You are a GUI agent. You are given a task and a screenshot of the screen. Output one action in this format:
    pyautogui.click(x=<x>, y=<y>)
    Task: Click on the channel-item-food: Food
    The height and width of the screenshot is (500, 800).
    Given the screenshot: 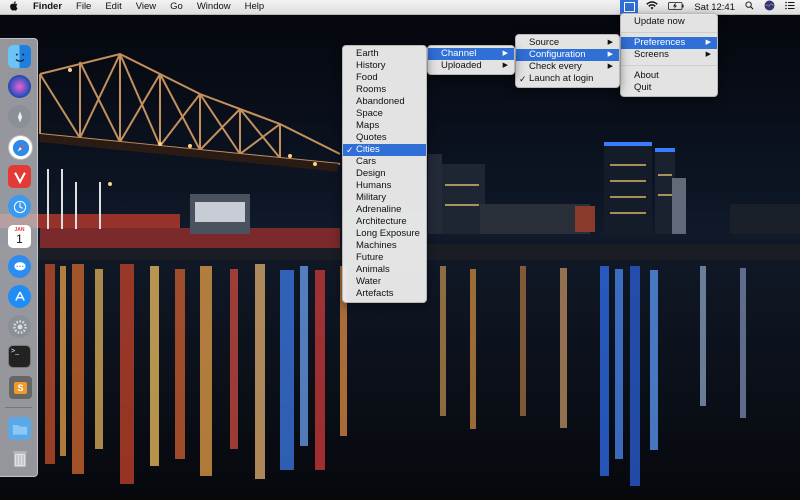 What is the action you would take?
    pyautogui.click(x=384, y=78)
    